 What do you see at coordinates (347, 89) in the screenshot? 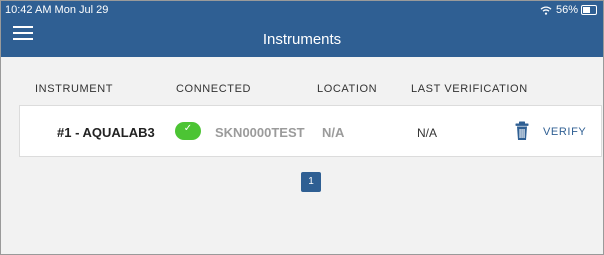
I see `column-header-location: LOCATION` at bounding box center [347, 89].